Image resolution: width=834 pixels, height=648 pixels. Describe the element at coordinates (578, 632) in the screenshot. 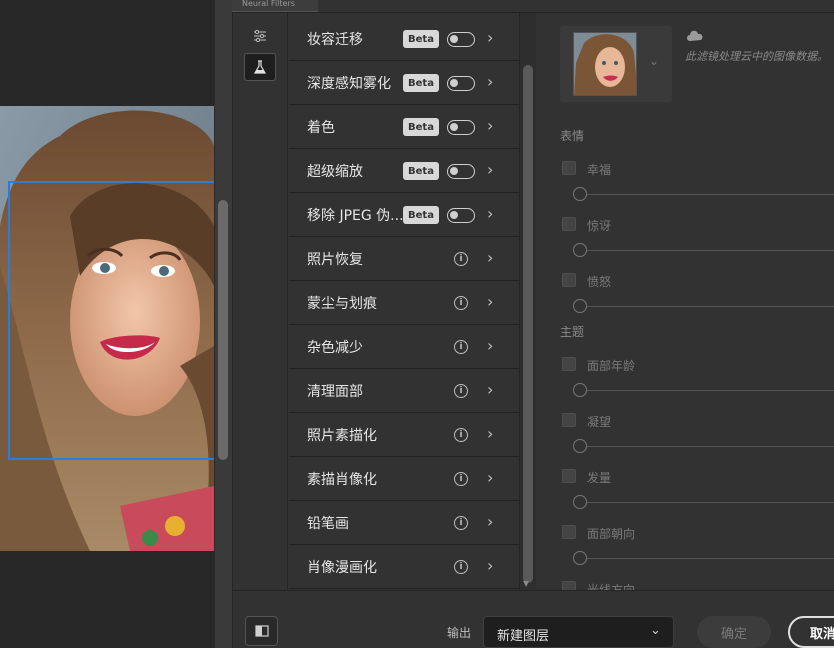

I see `output-select: 新建图层 ⌄` at that location.